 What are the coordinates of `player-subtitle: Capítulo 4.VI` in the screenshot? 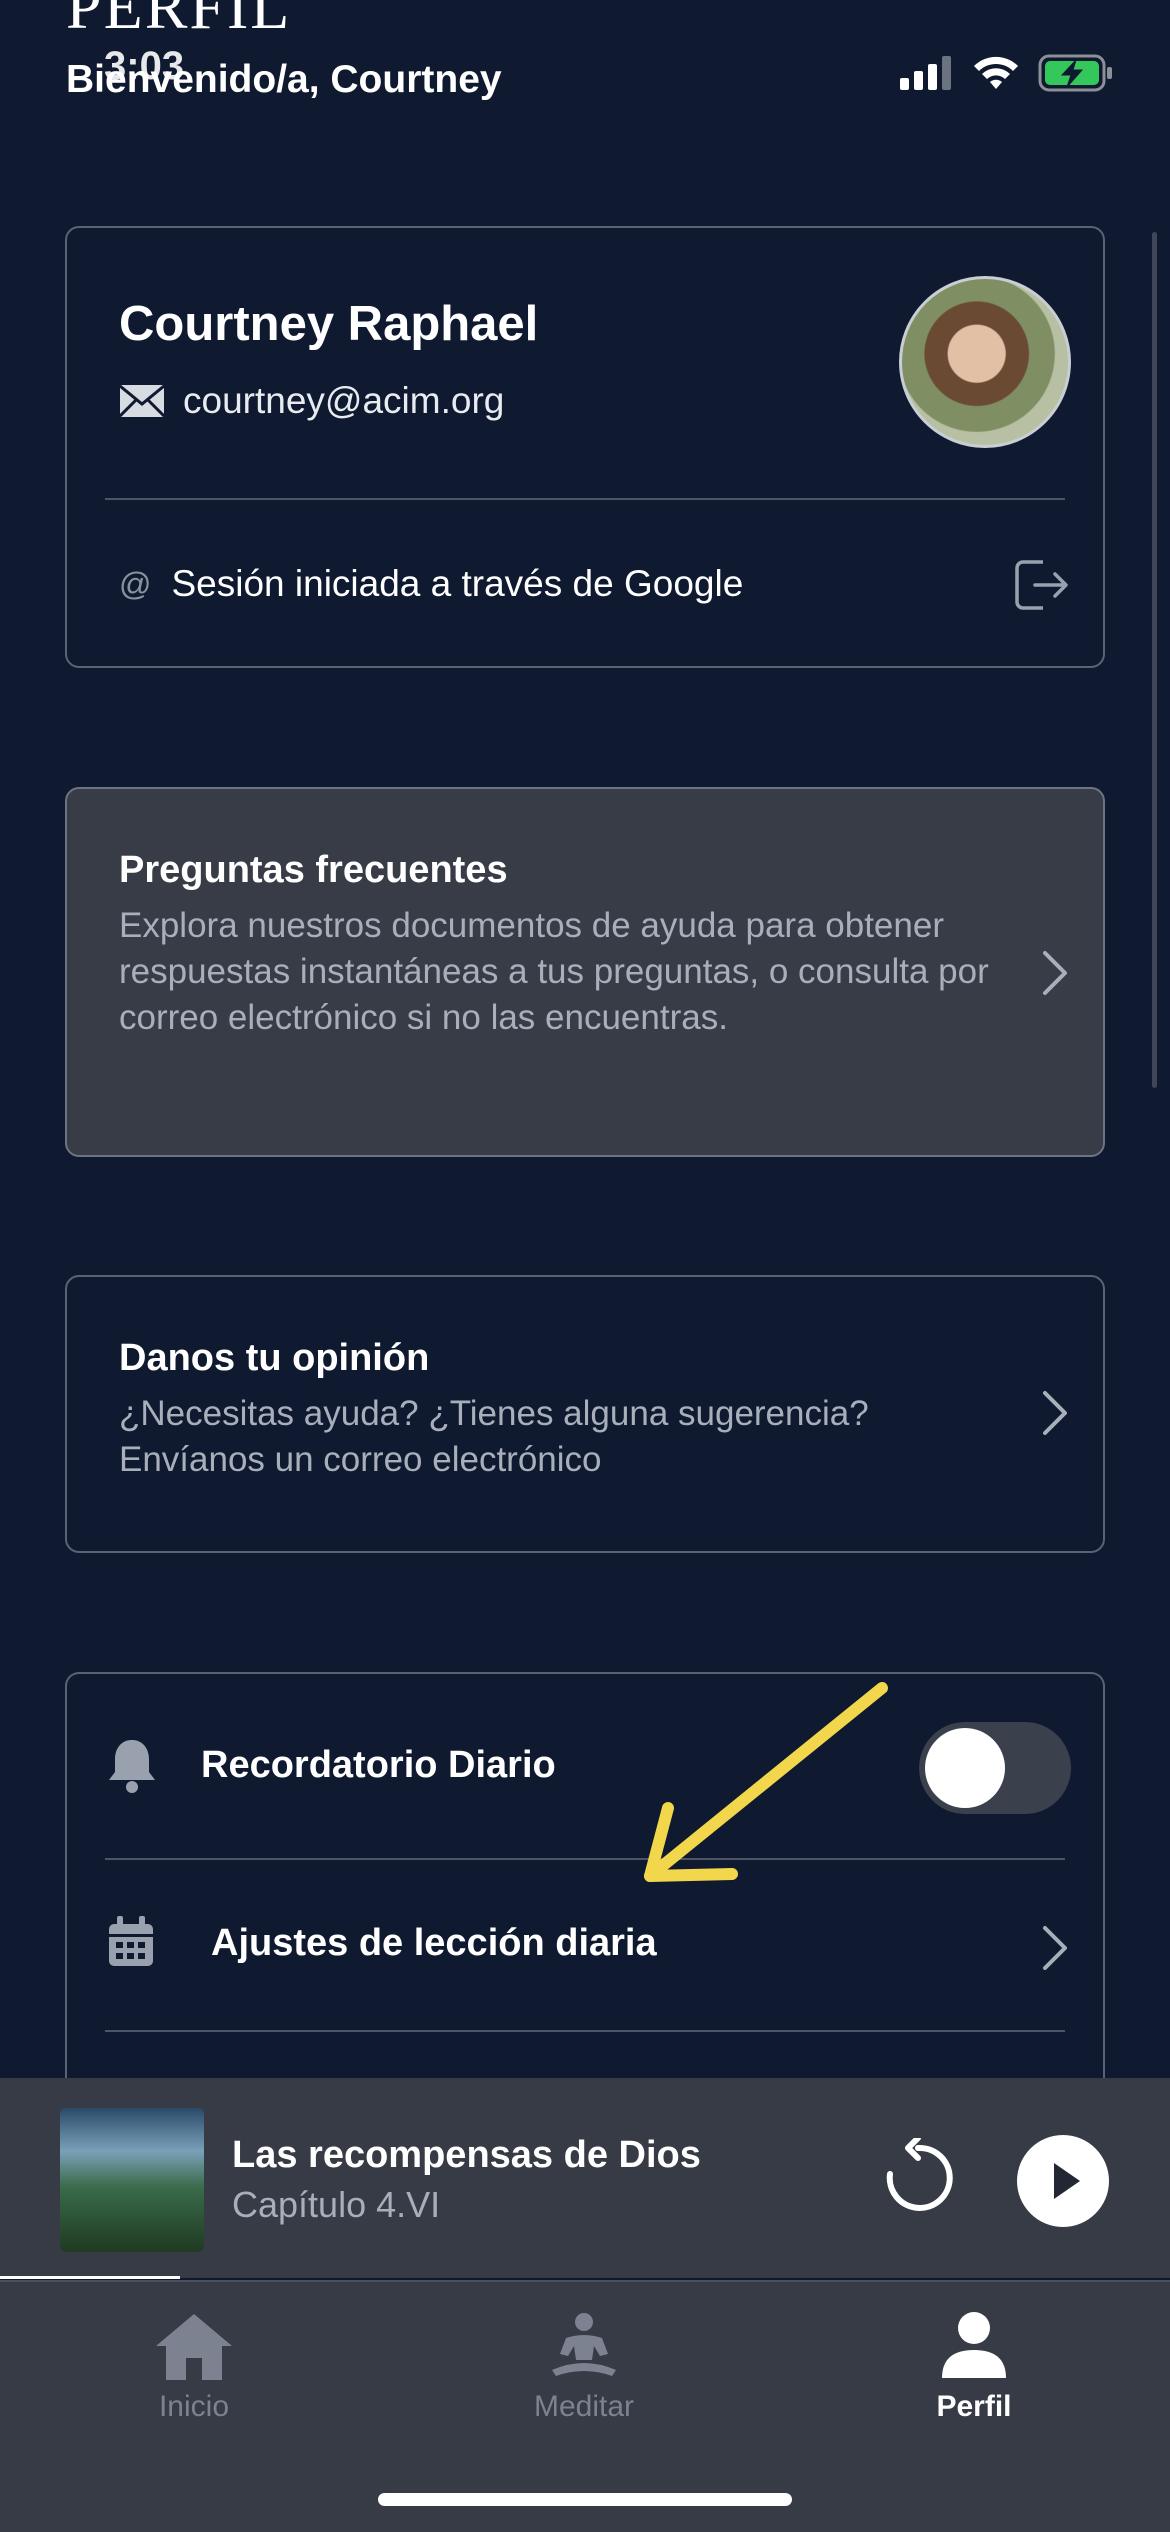 It's located at (336, 2204).